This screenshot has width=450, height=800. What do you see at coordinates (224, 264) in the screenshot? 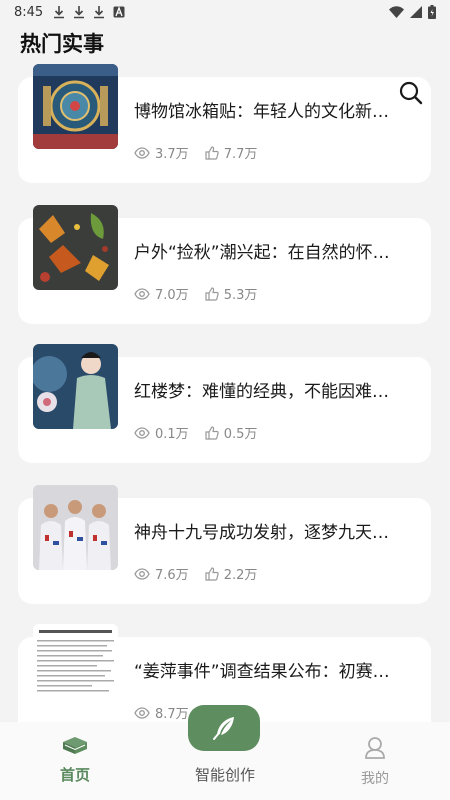
I see `article-card: 户外“捡秋”潮兴起：在自然的怀… 7.0万 5.3万` at bounding box center [224, 264].